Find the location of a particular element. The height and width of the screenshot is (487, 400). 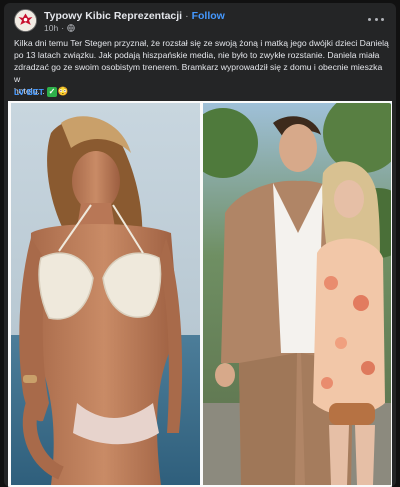

post-header: Typowy Kibic Reprezentacji · Follow 10h · is located at coordinates (200, 21).